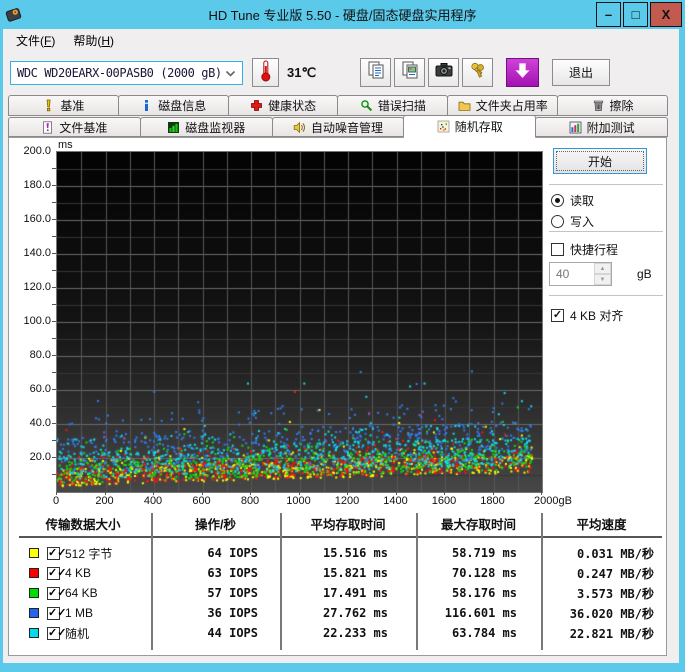 This screenshot has height=672, width=685. Describe the element at coordinates (608, 14) in the screenshot. I see `minimize-button: –` at that location.